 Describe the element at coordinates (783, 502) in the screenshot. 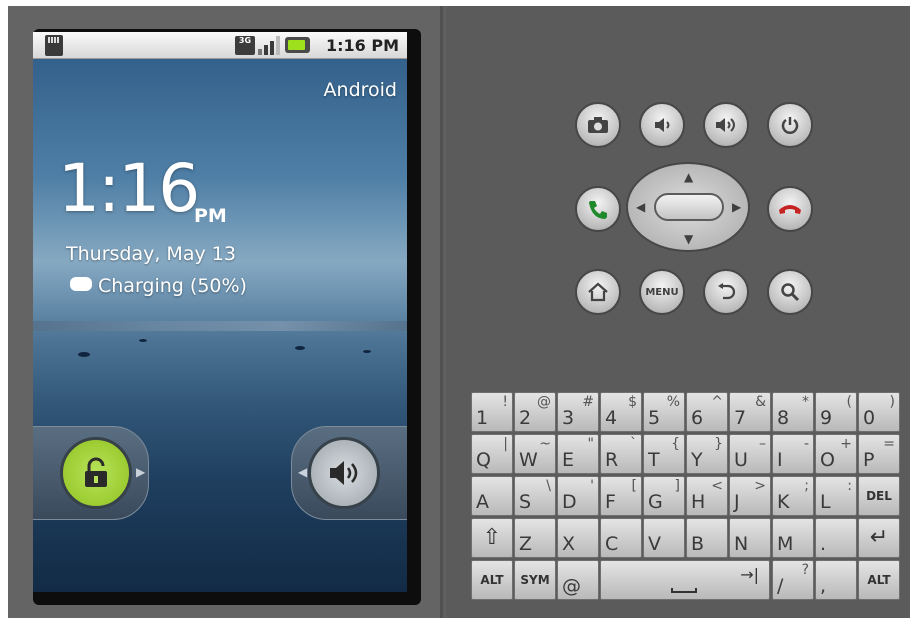

I see `key-label: K` at that location.